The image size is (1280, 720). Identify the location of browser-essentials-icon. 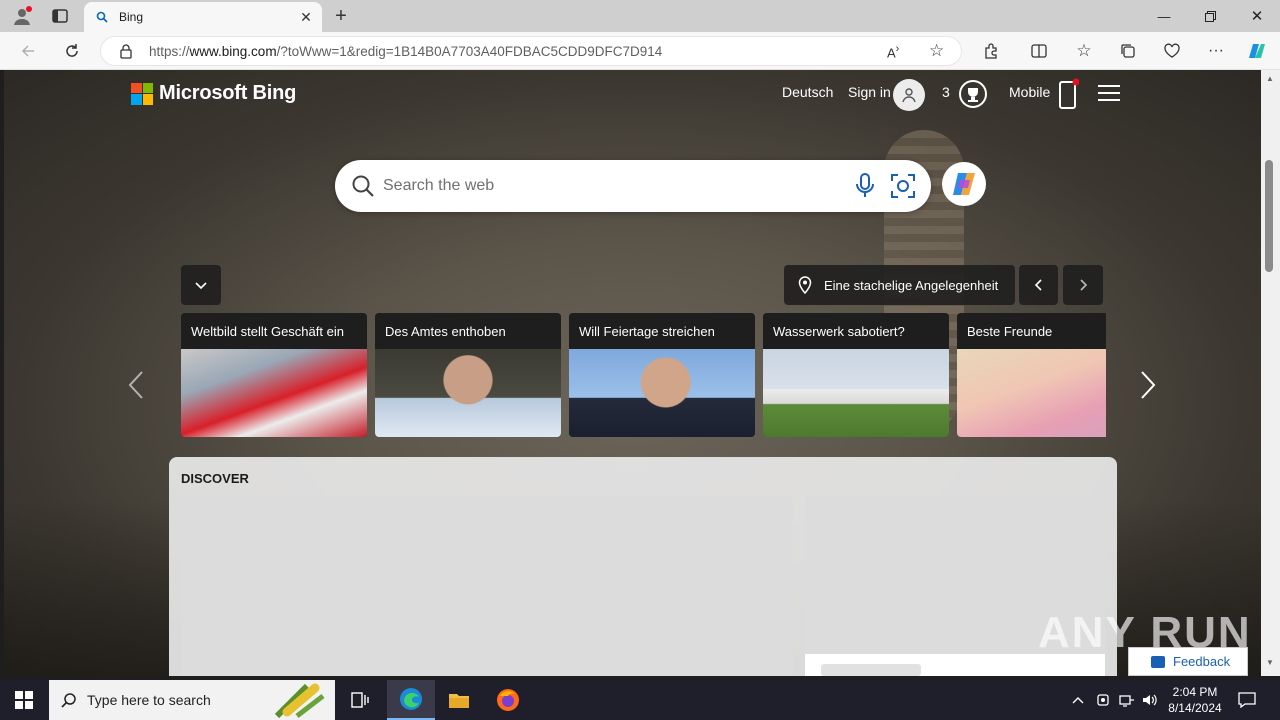
(1172, 51).